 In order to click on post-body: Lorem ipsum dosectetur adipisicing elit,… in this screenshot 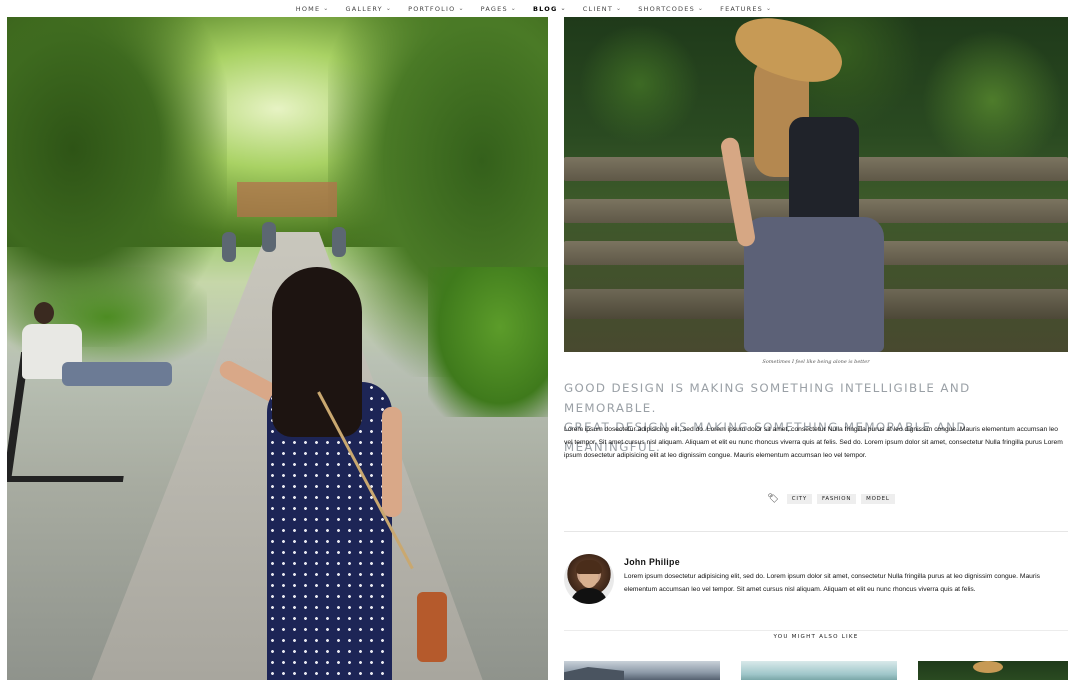, I will do `click(813, 442)`.